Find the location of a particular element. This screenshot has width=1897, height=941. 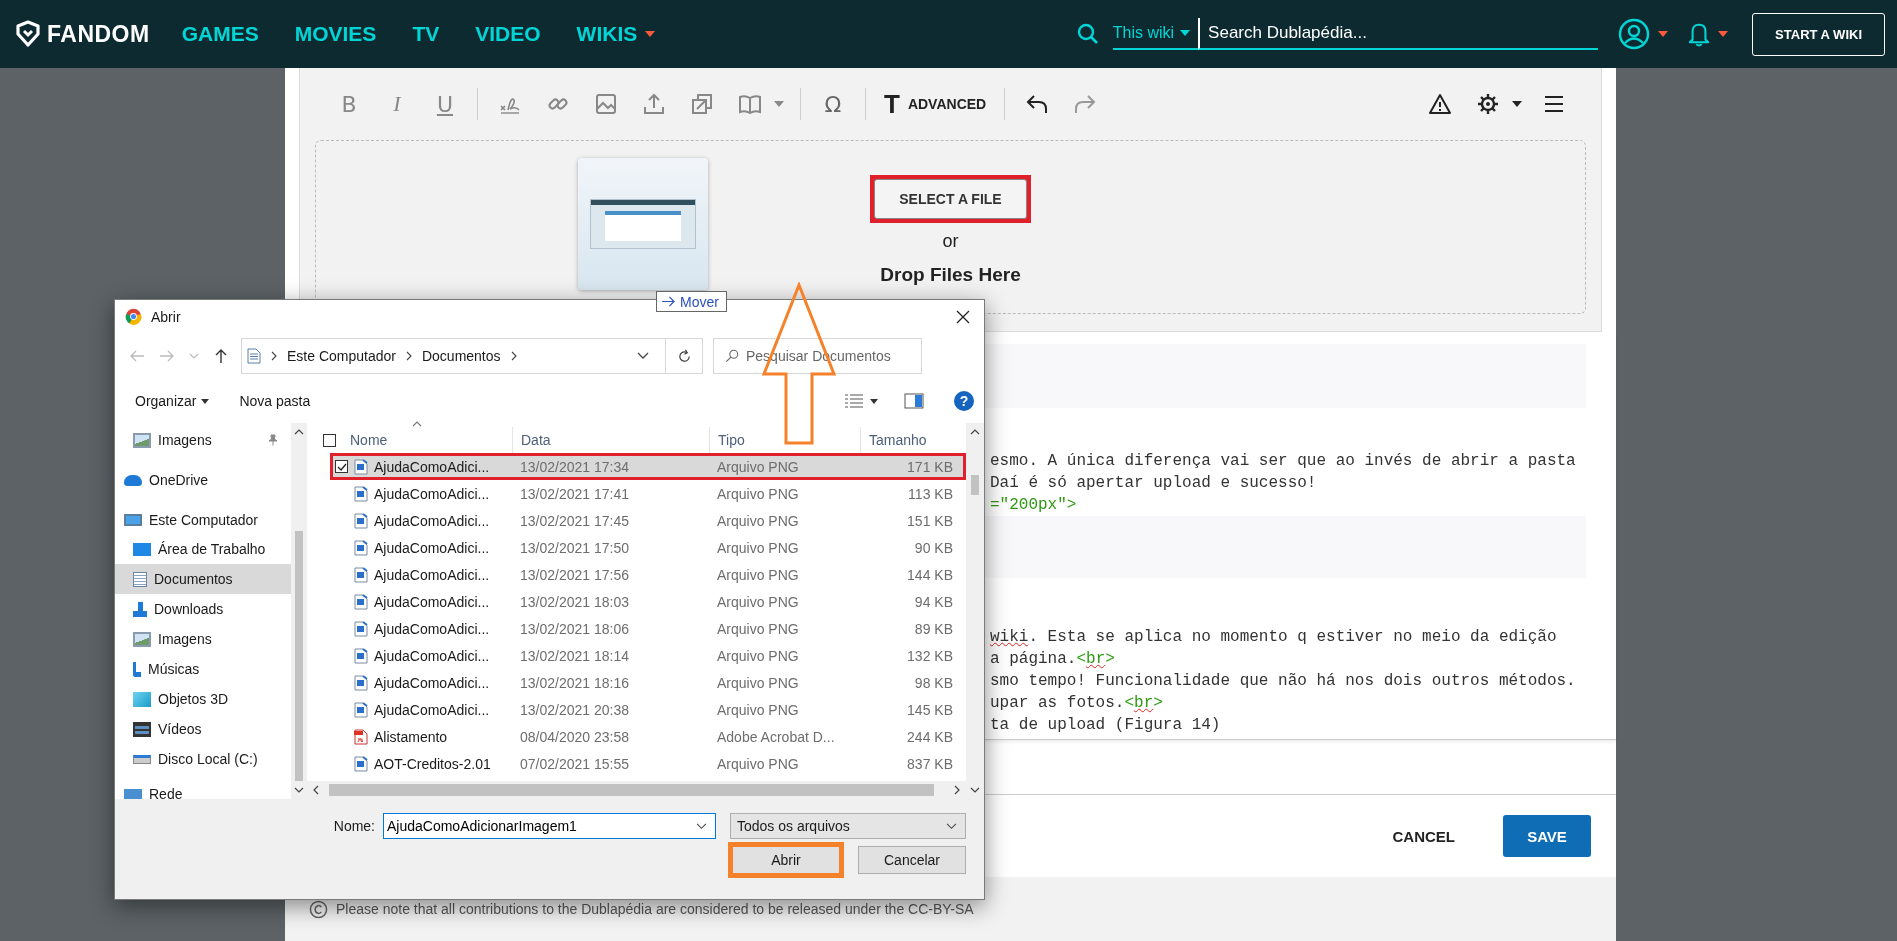

file-name-field: AjudaComoAdicionarImagem1 is located at coordinates (549, 826).